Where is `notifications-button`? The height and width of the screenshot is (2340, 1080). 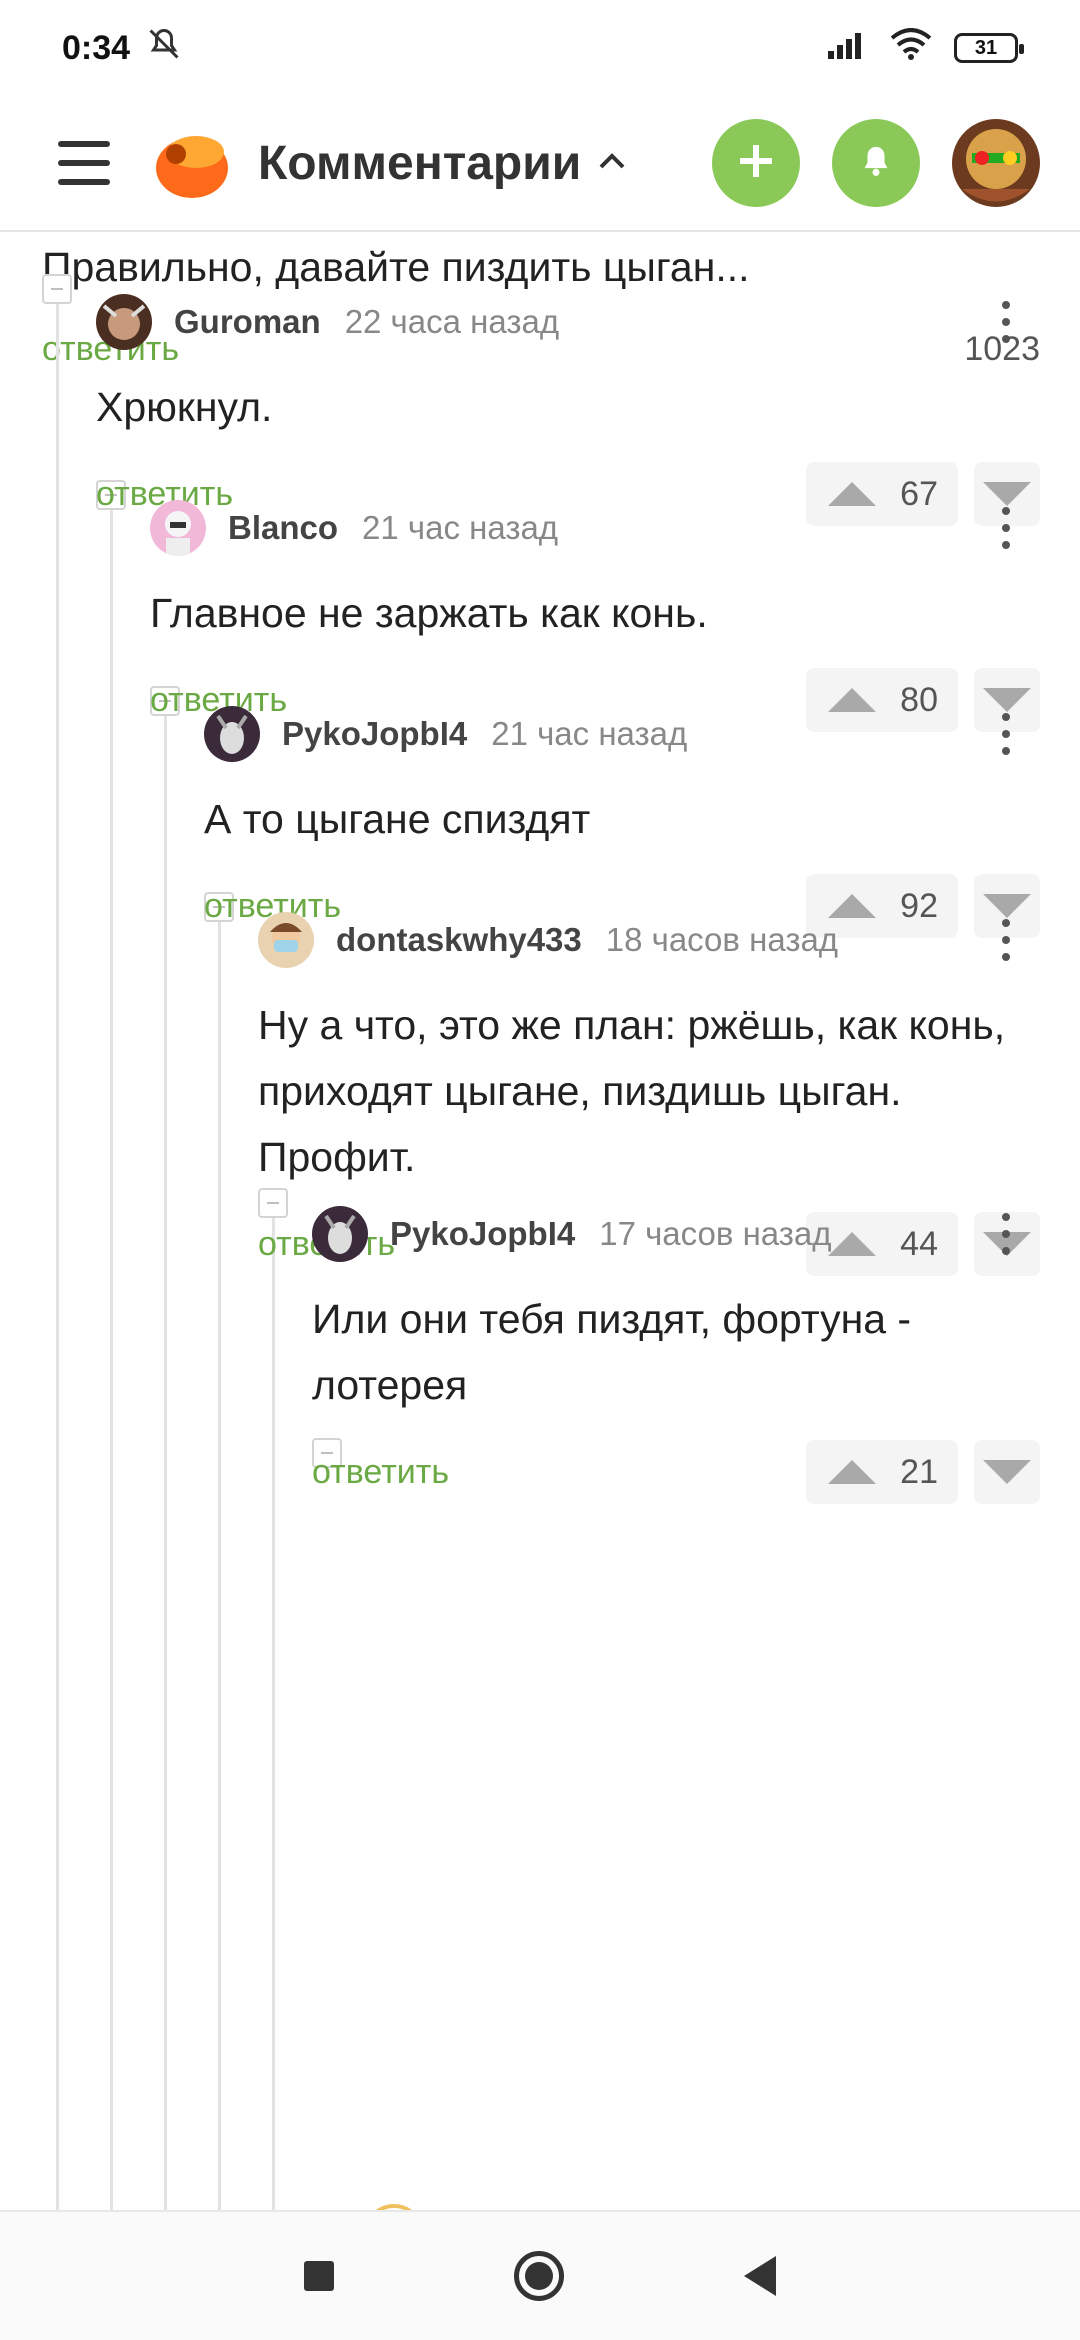
notifications-button is located at coordinates (876, 163).